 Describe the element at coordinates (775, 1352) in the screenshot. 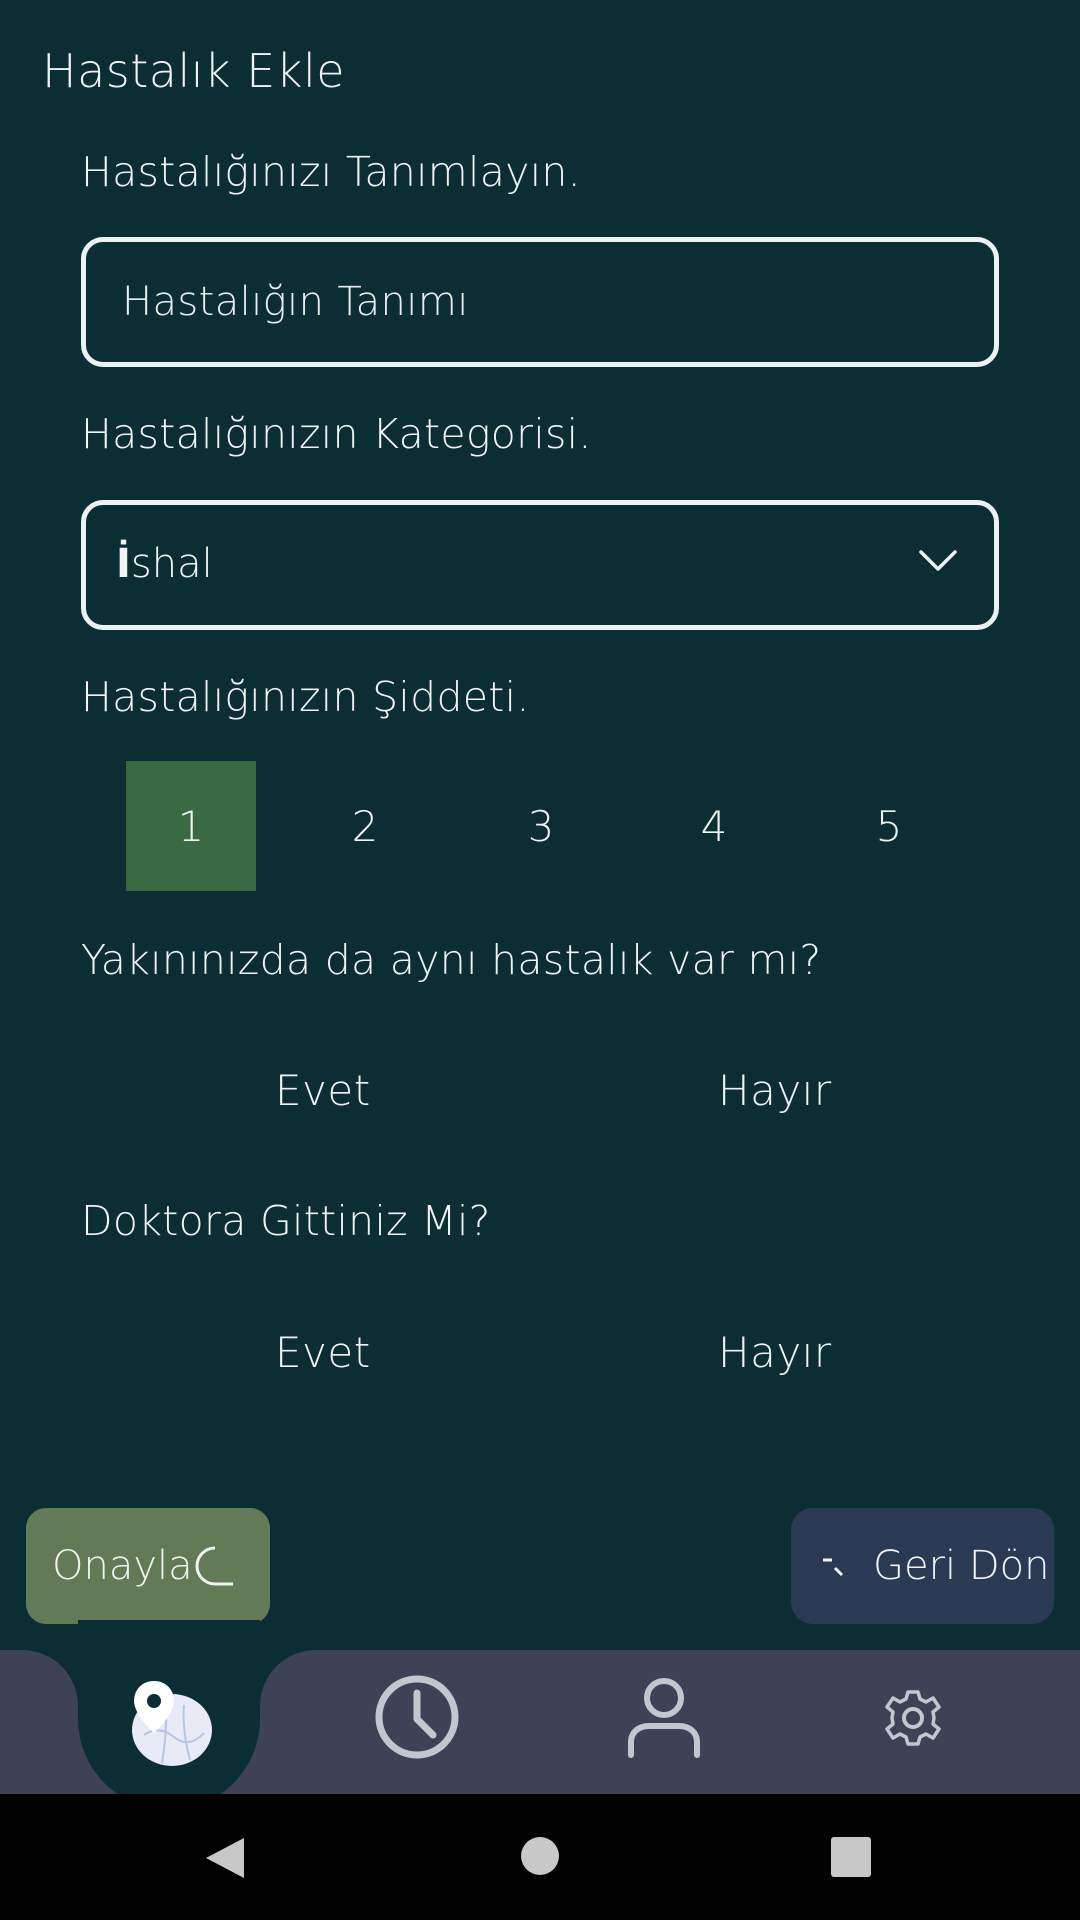

I see `doctor-no-option: Hayır` at that location.